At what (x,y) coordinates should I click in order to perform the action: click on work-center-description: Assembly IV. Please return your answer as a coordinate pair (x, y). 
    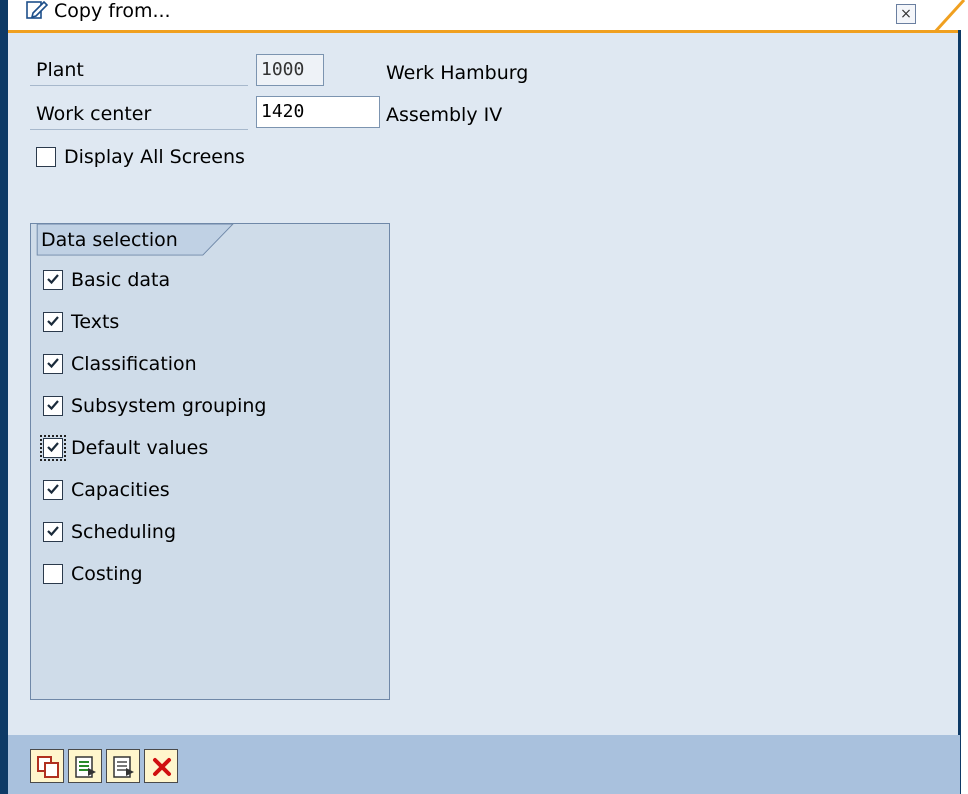
    Looking at the image, I should click on (444, 115).